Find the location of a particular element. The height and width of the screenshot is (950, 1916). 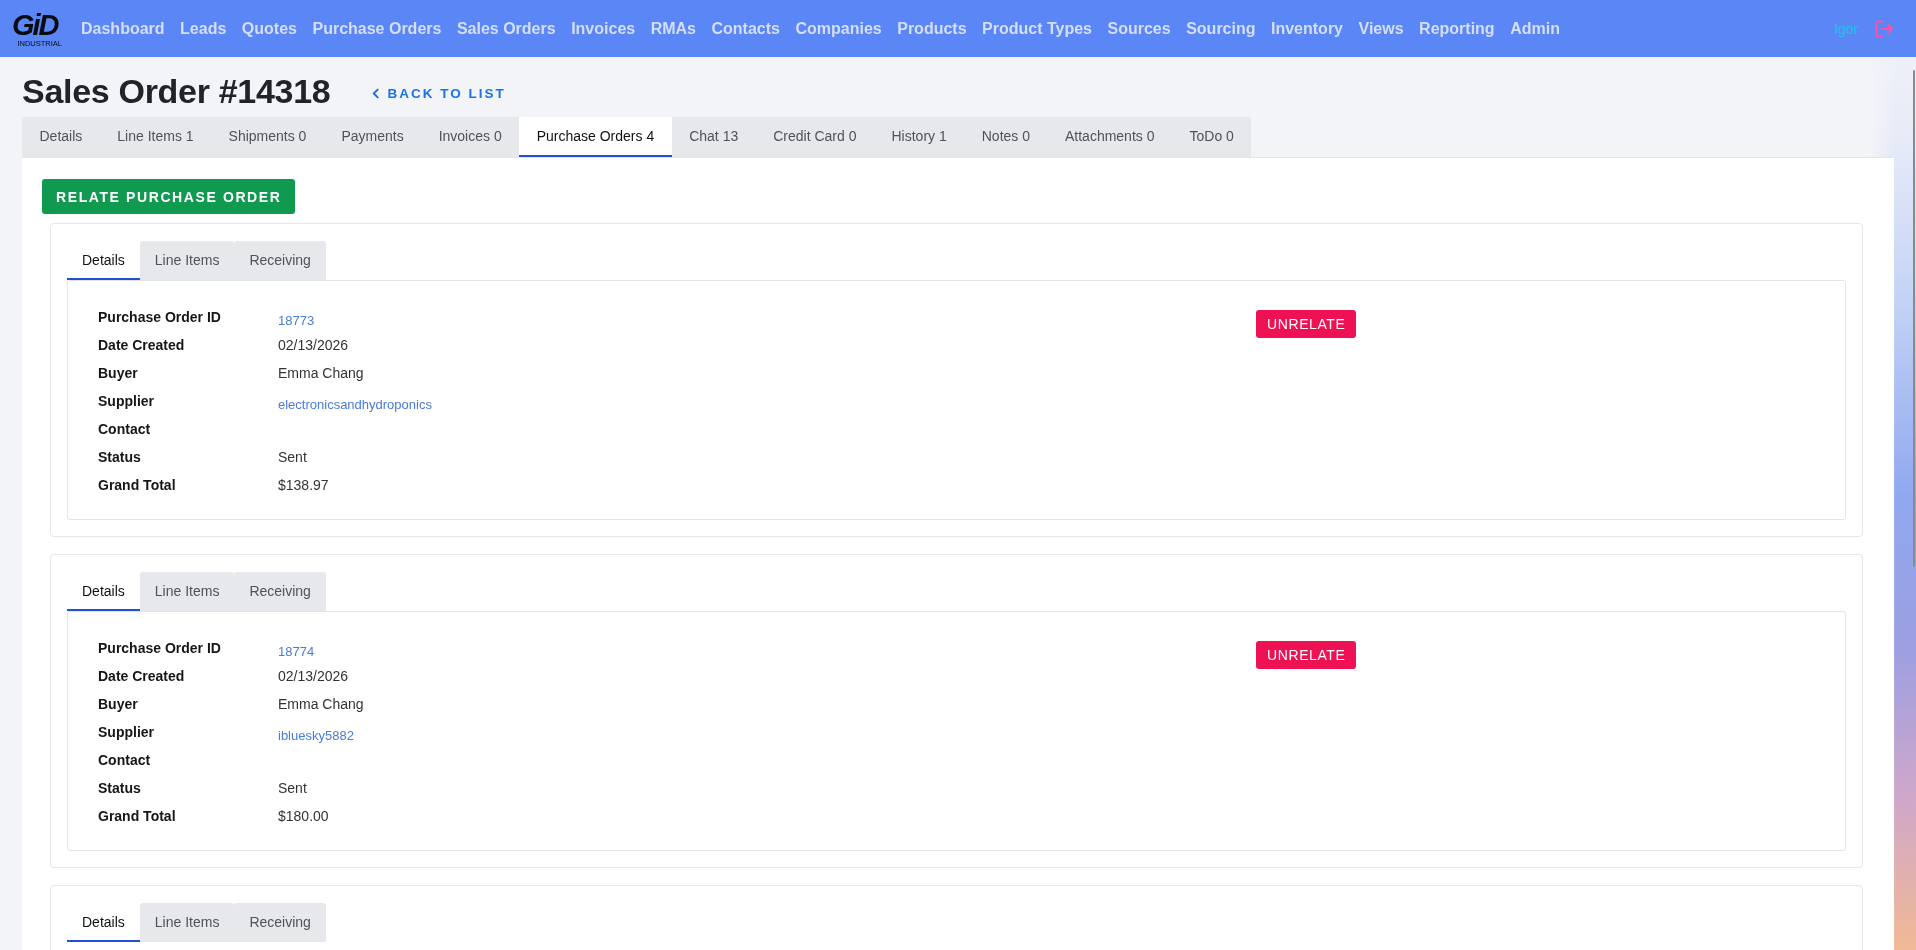

field-value-link: 18774 is located at coordinates (296, 651).